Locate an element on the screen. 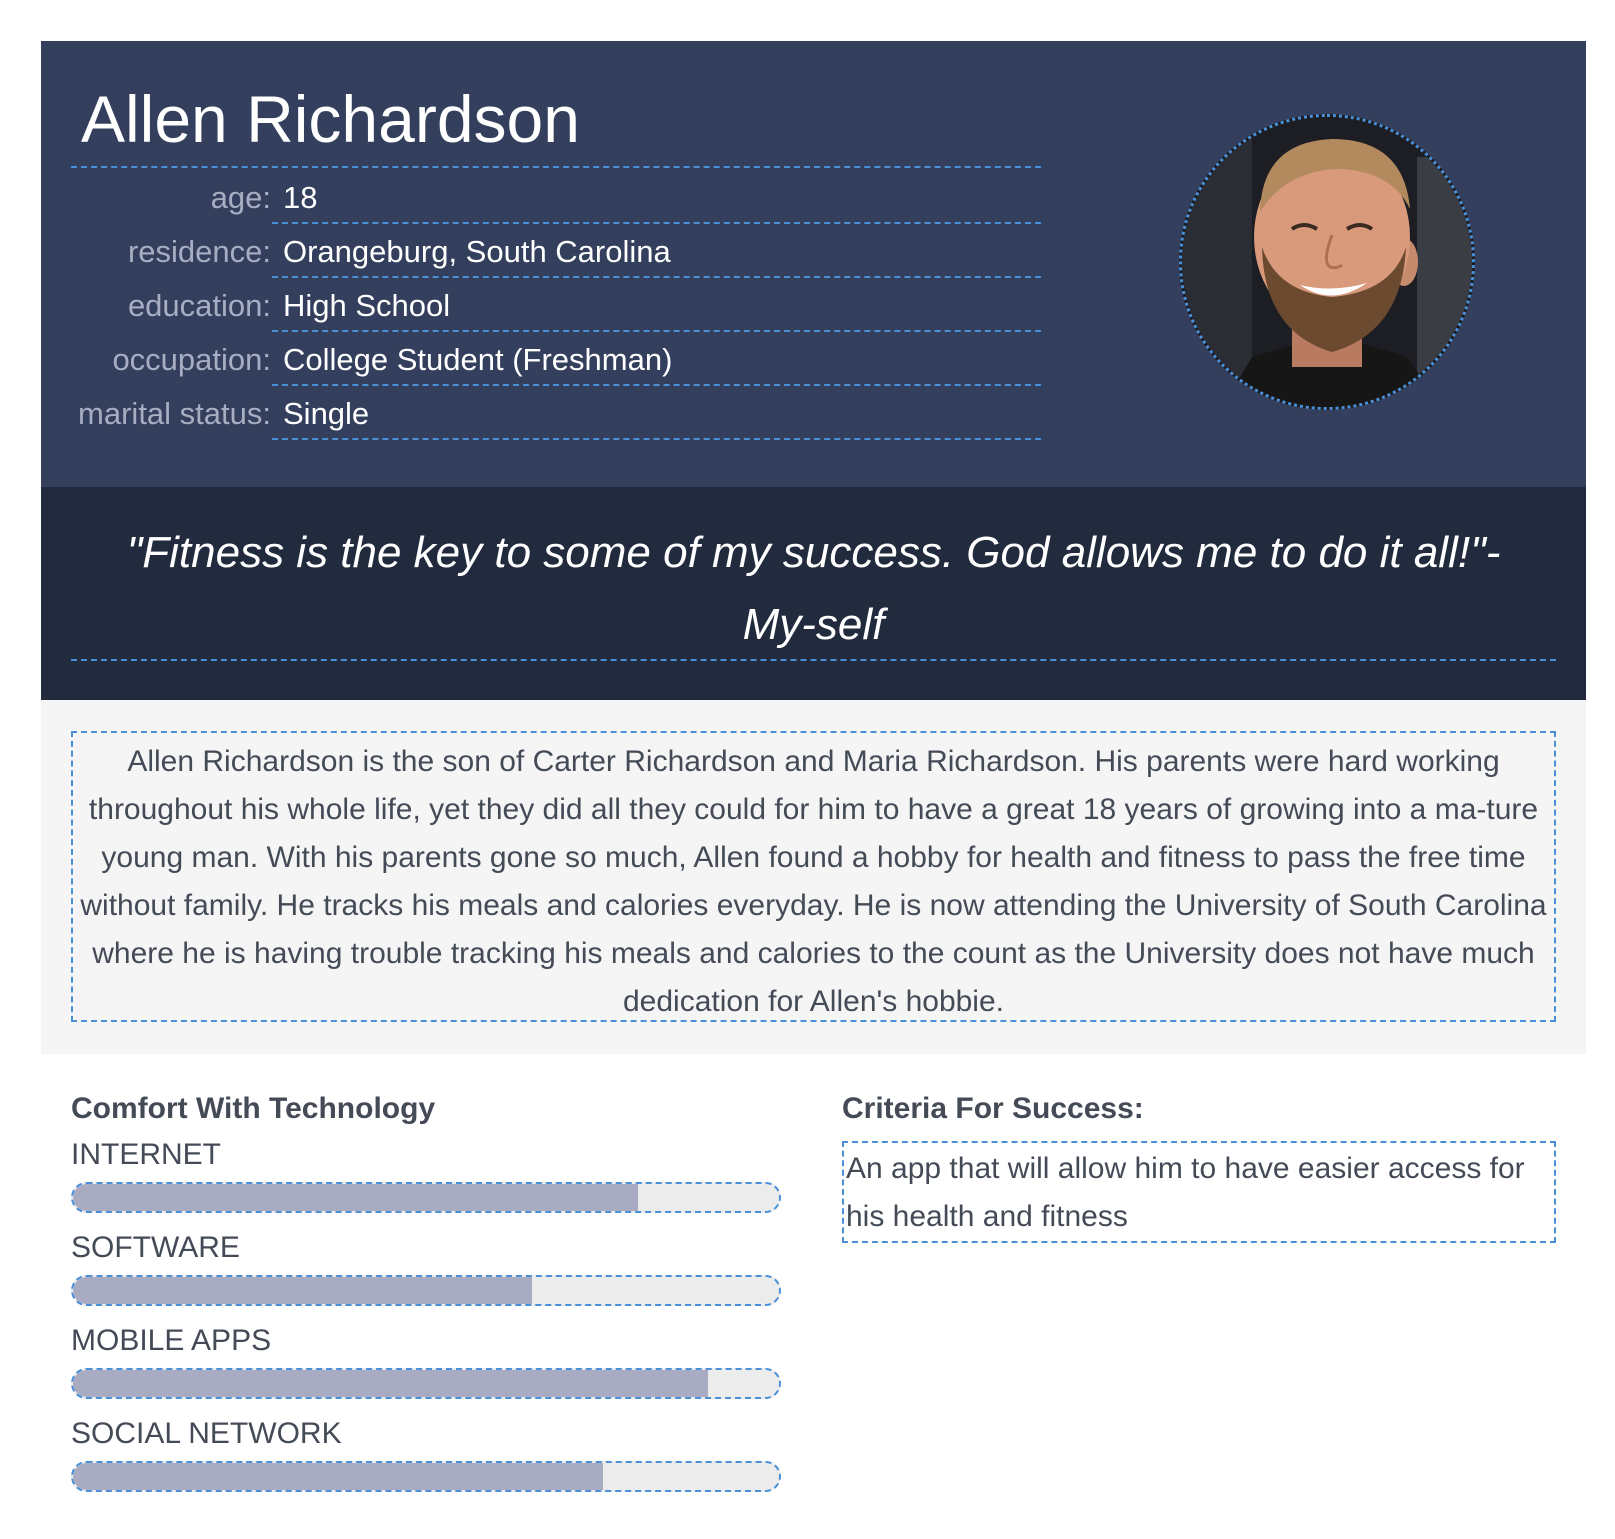 The width and height of the screenshot is (1615, 1539). field-value-box: Single is located at coordinates (656, 412).